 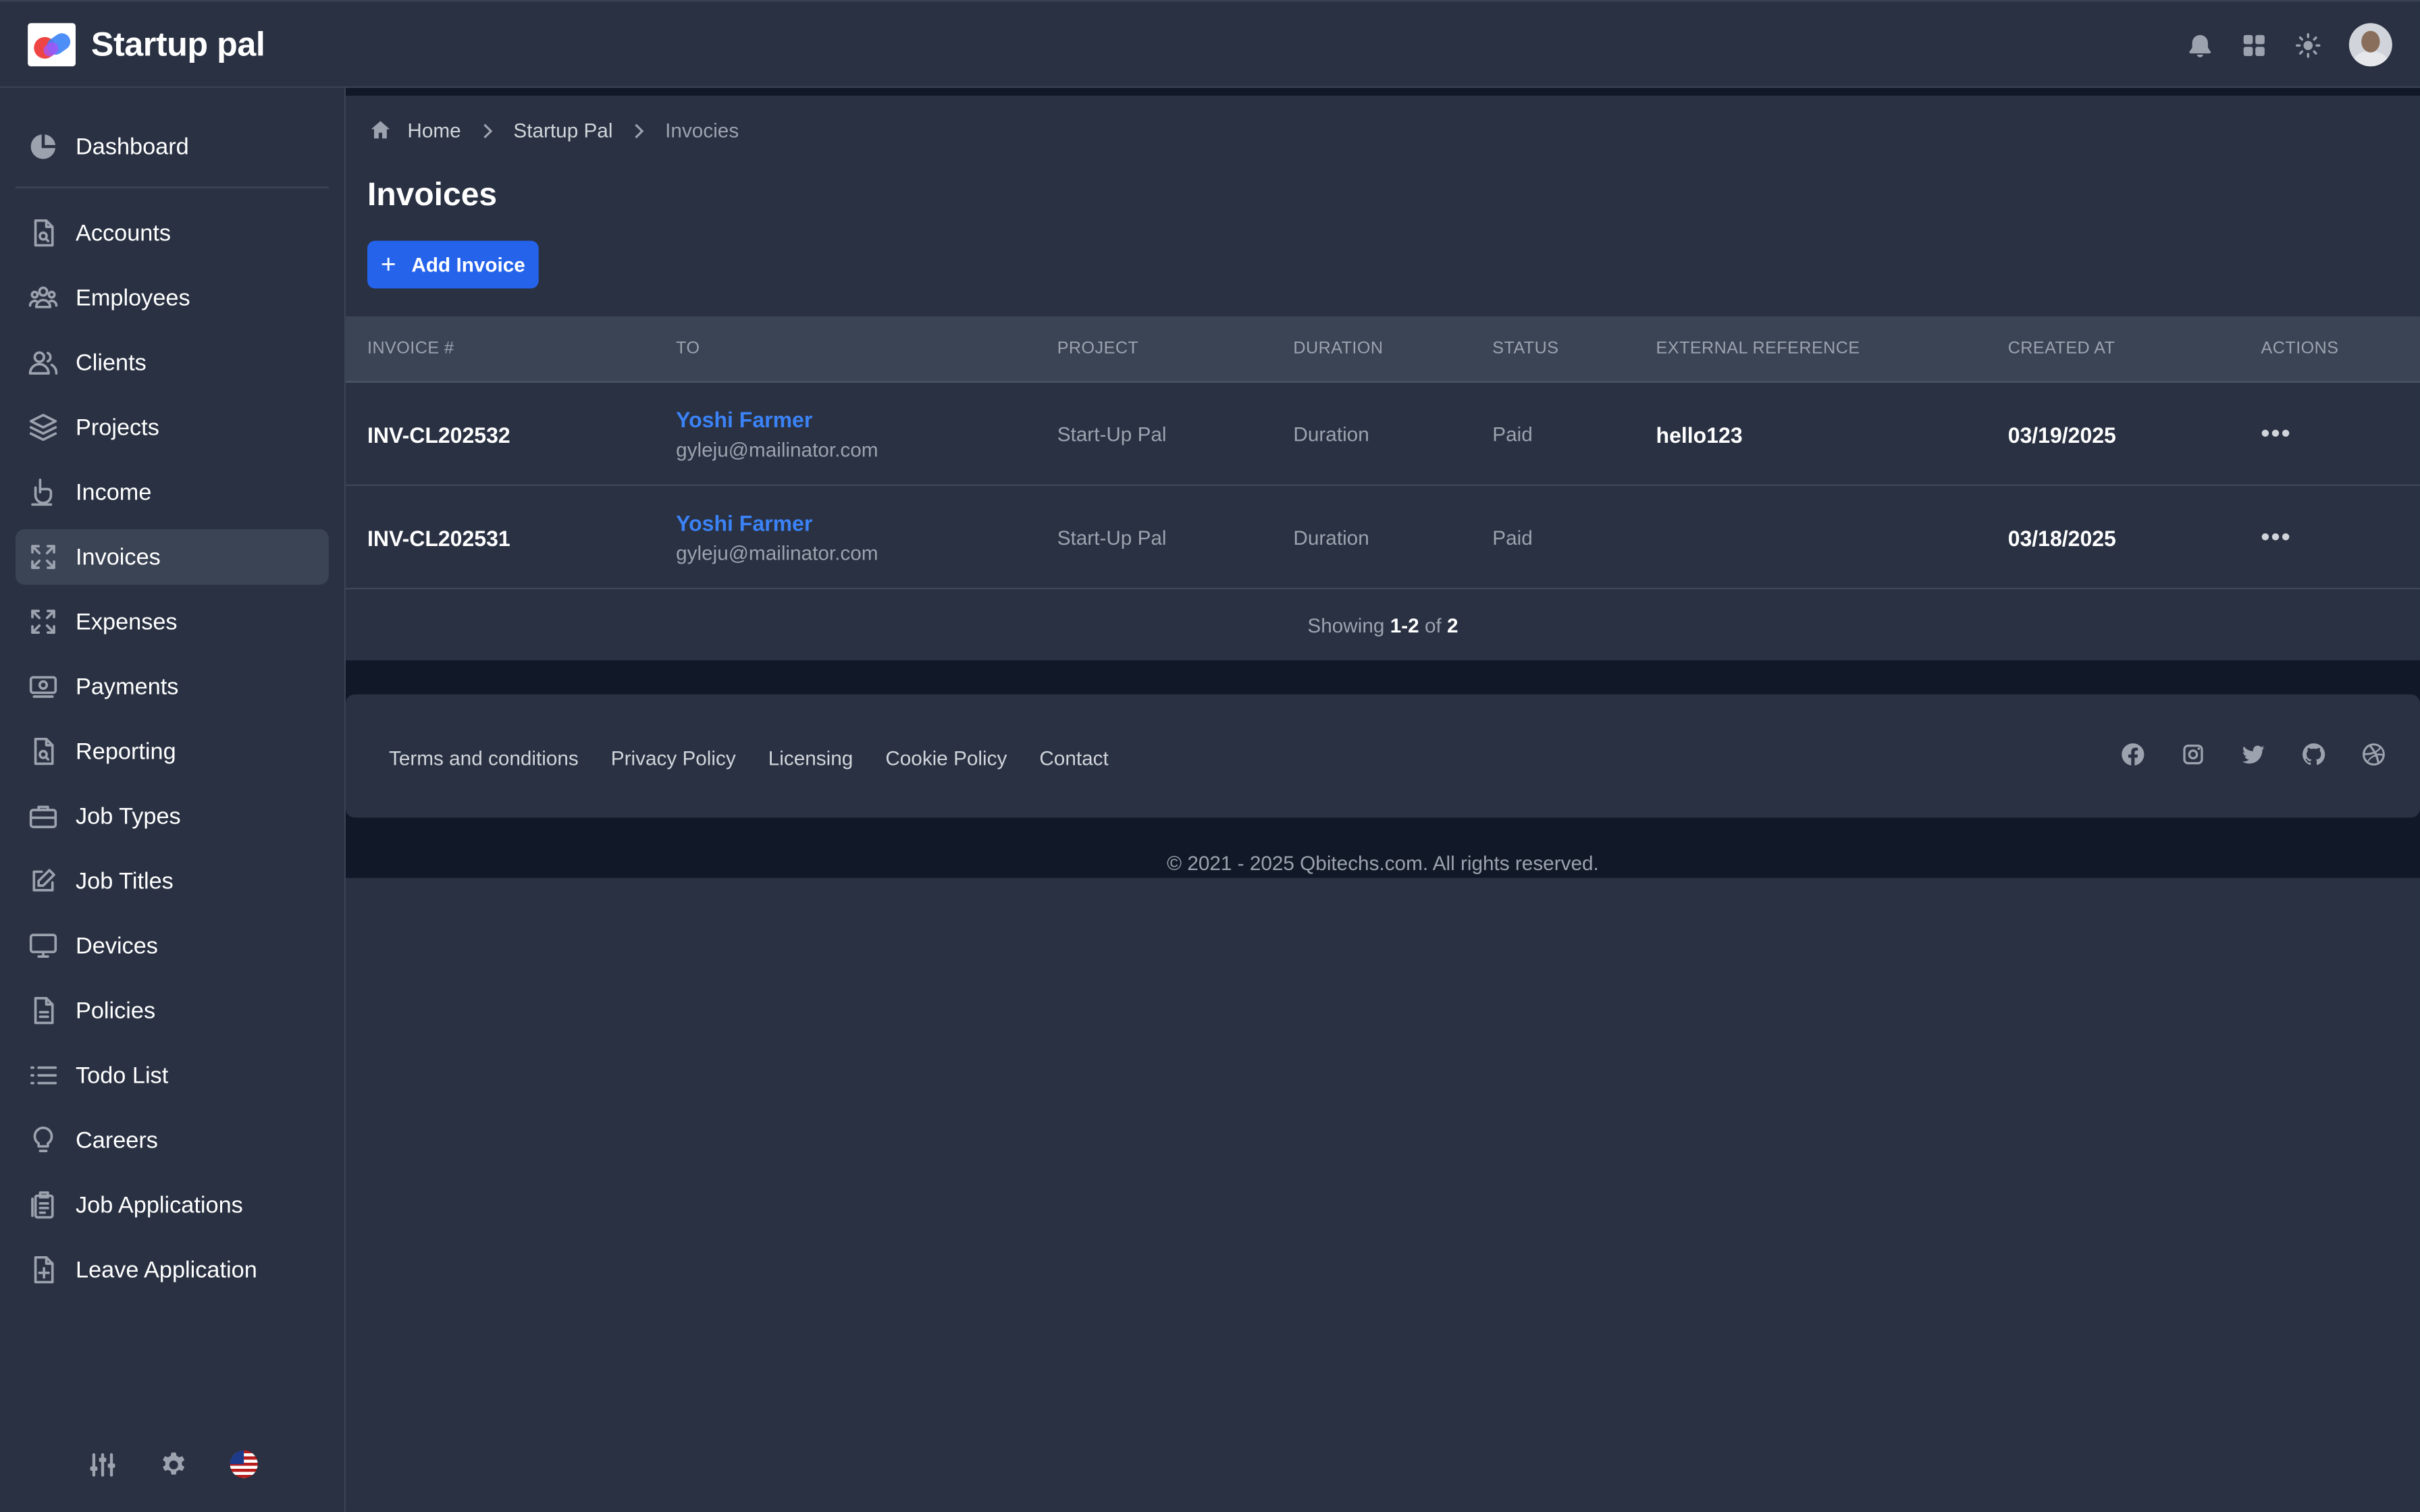 I want to click on user-group-icon, so click(x=43, y=363).